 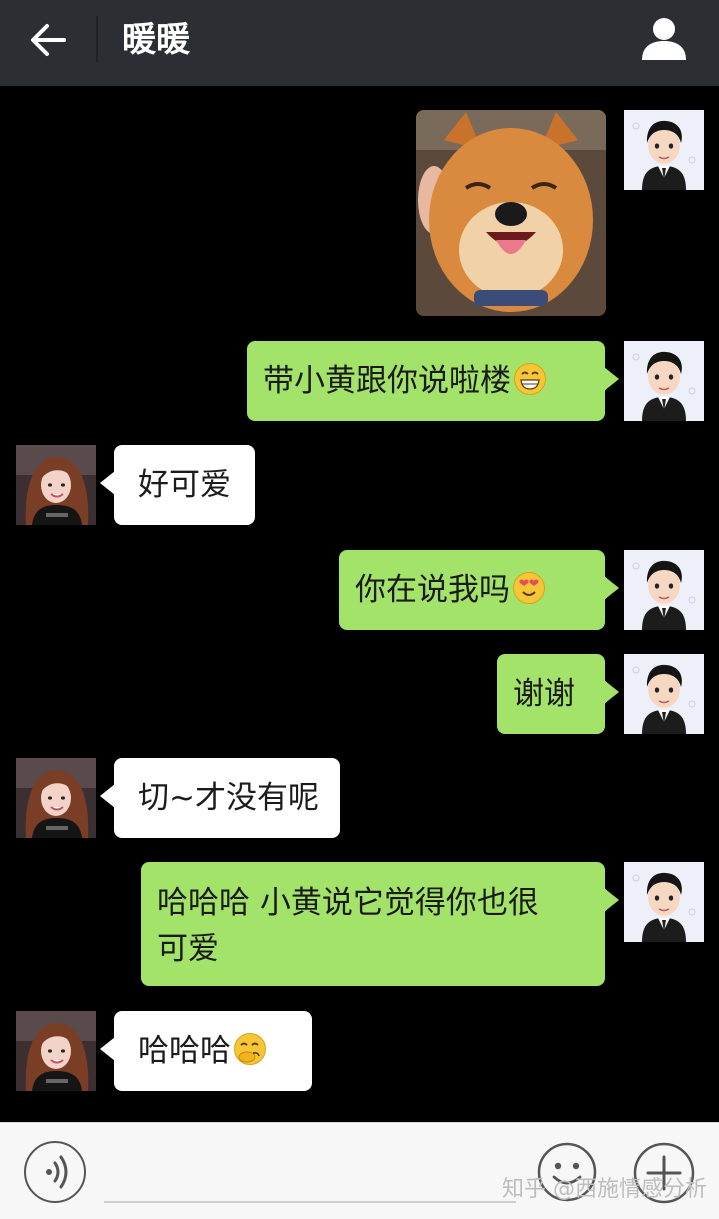 What do you see at coordinates (380, 924) in the screenshot?
I see `message-bubble-outgoing: 哈哈哈 小黄说它觉得你也很 可爱` at bounding box center [380, 924].